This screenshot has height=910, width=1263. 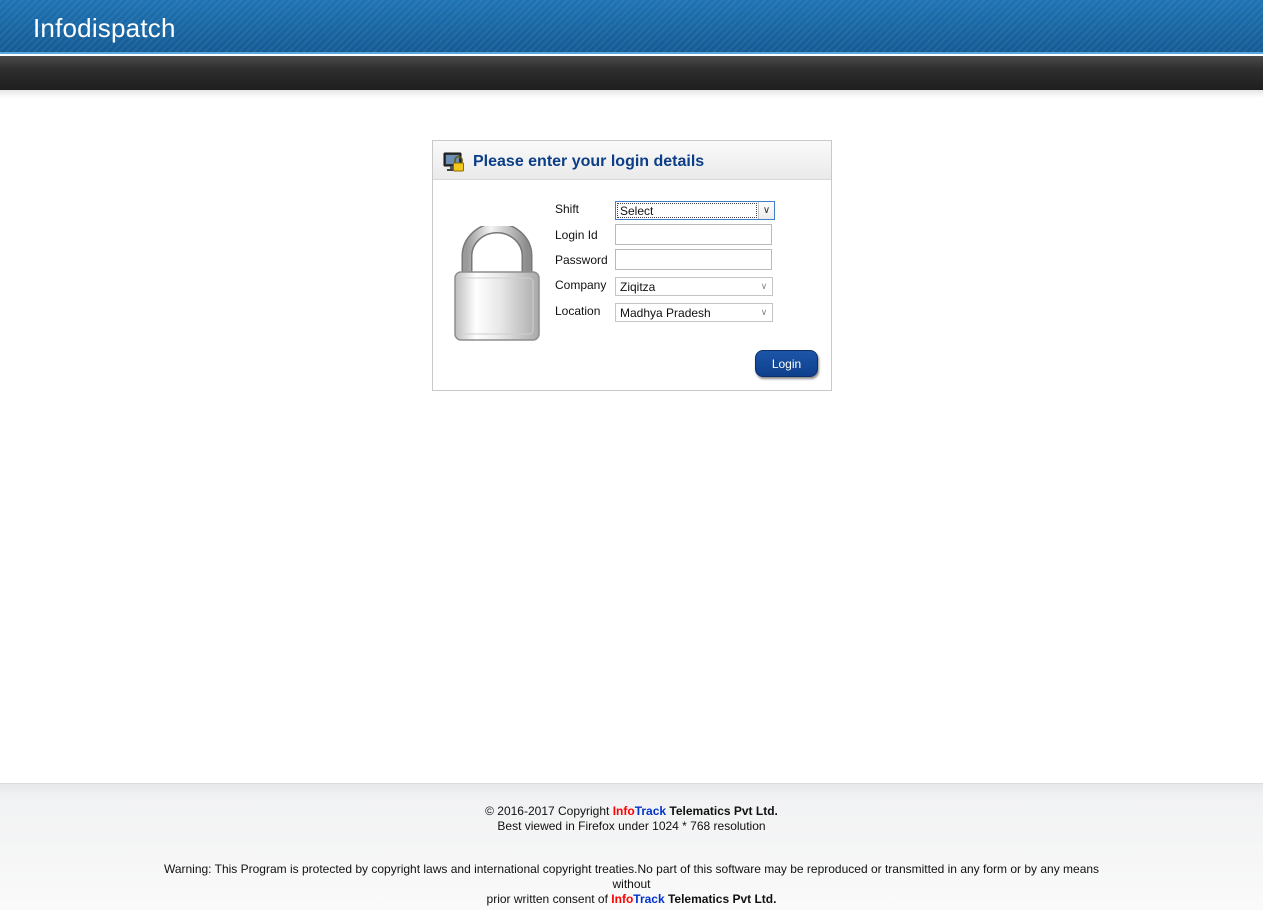 I want to click on login-heading: Please enter your login details, so click(x=589, y=161).